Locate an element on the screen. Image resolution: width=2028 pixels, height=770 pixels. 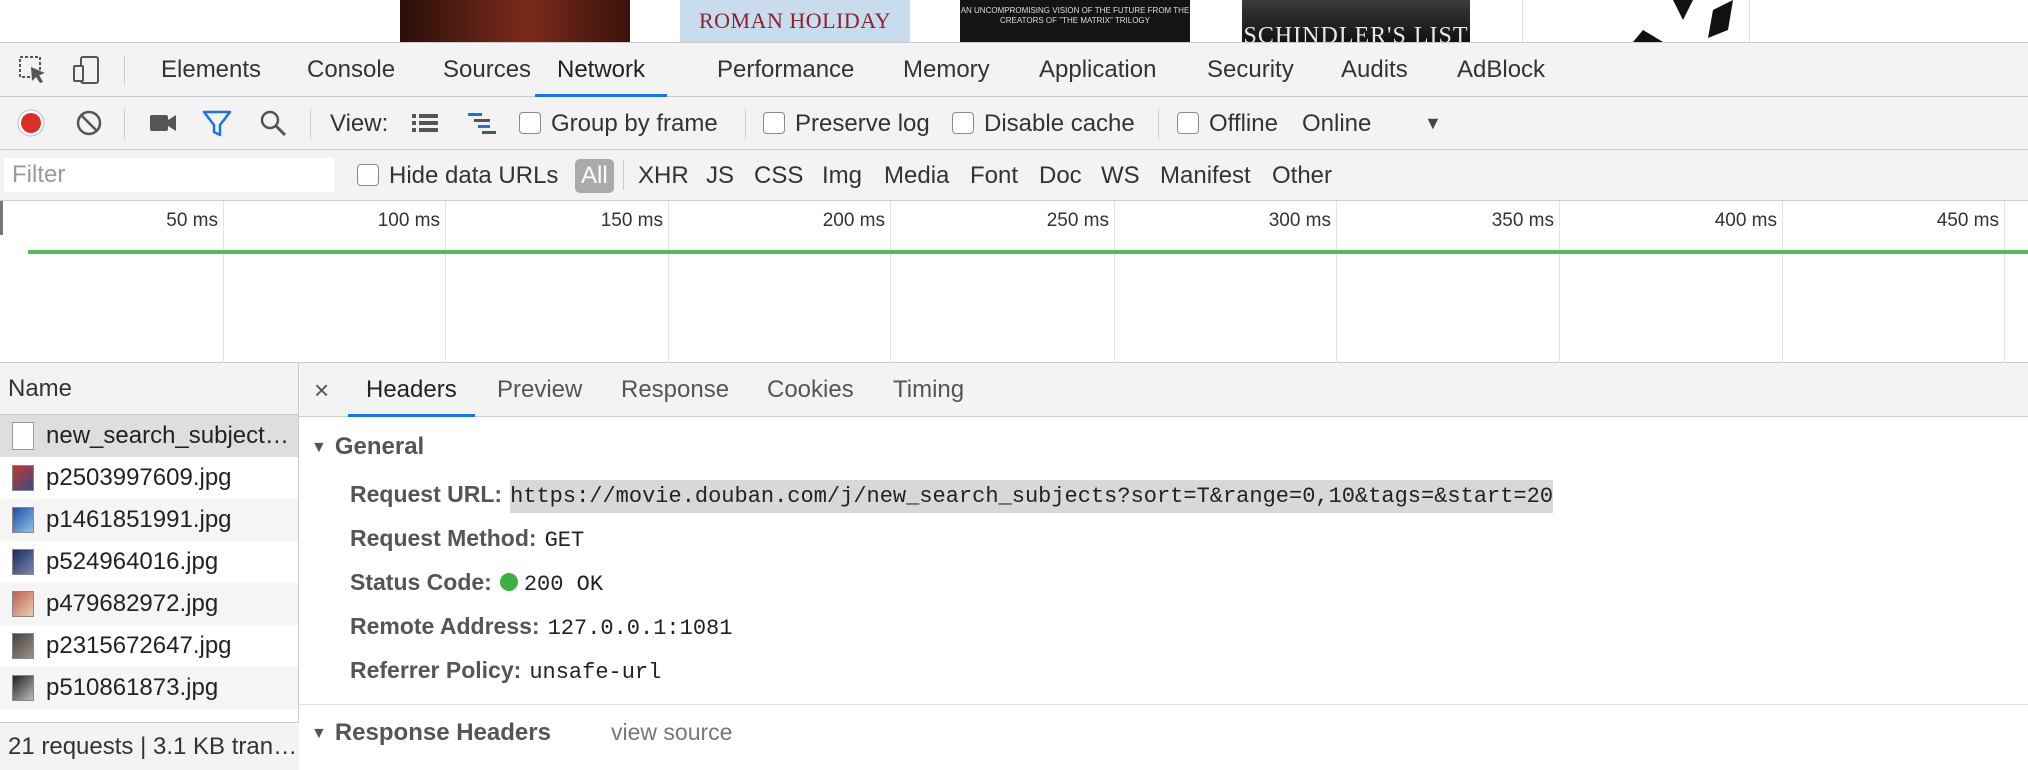
tab-preview: Preview is located at coordinates (539, 390).